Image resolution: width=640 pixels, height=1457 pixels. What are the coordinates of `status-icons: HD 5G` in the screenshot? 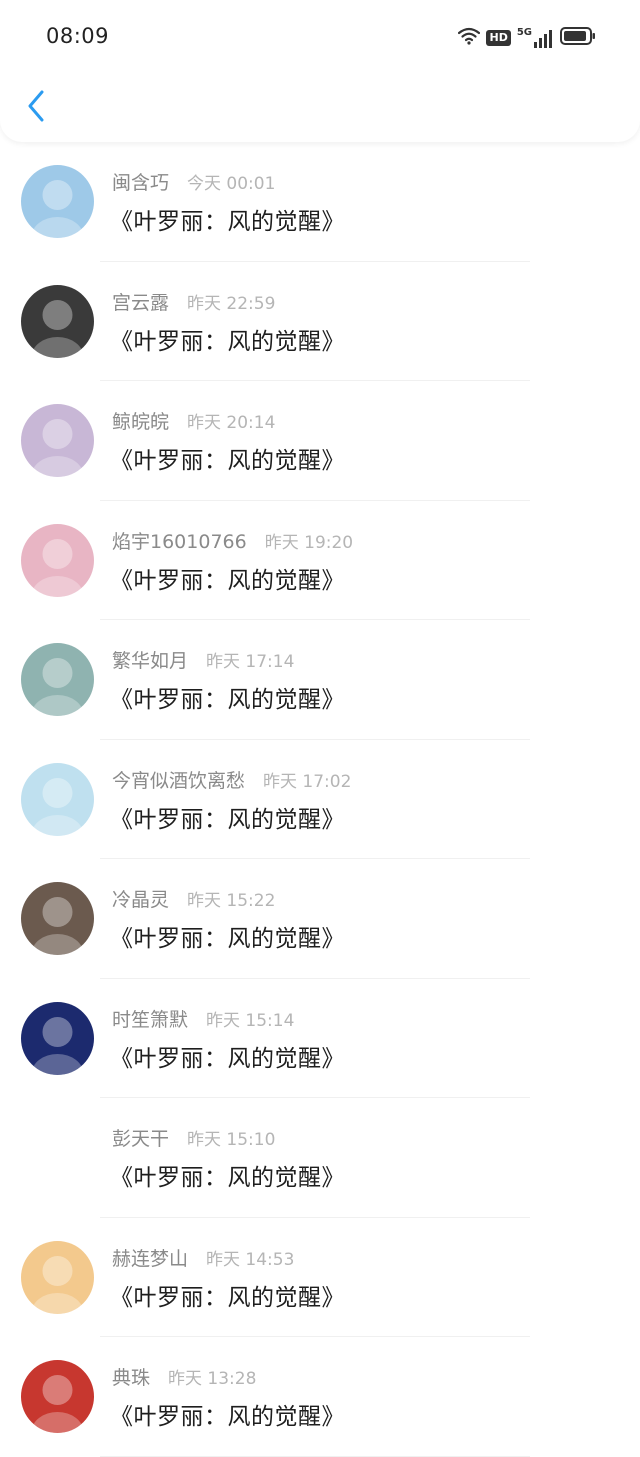 It's located at (527, 38).